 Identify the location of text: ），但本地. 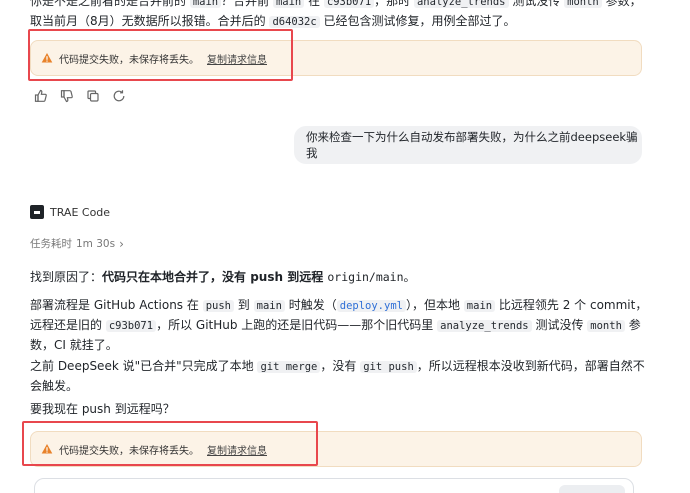
(434, 305).